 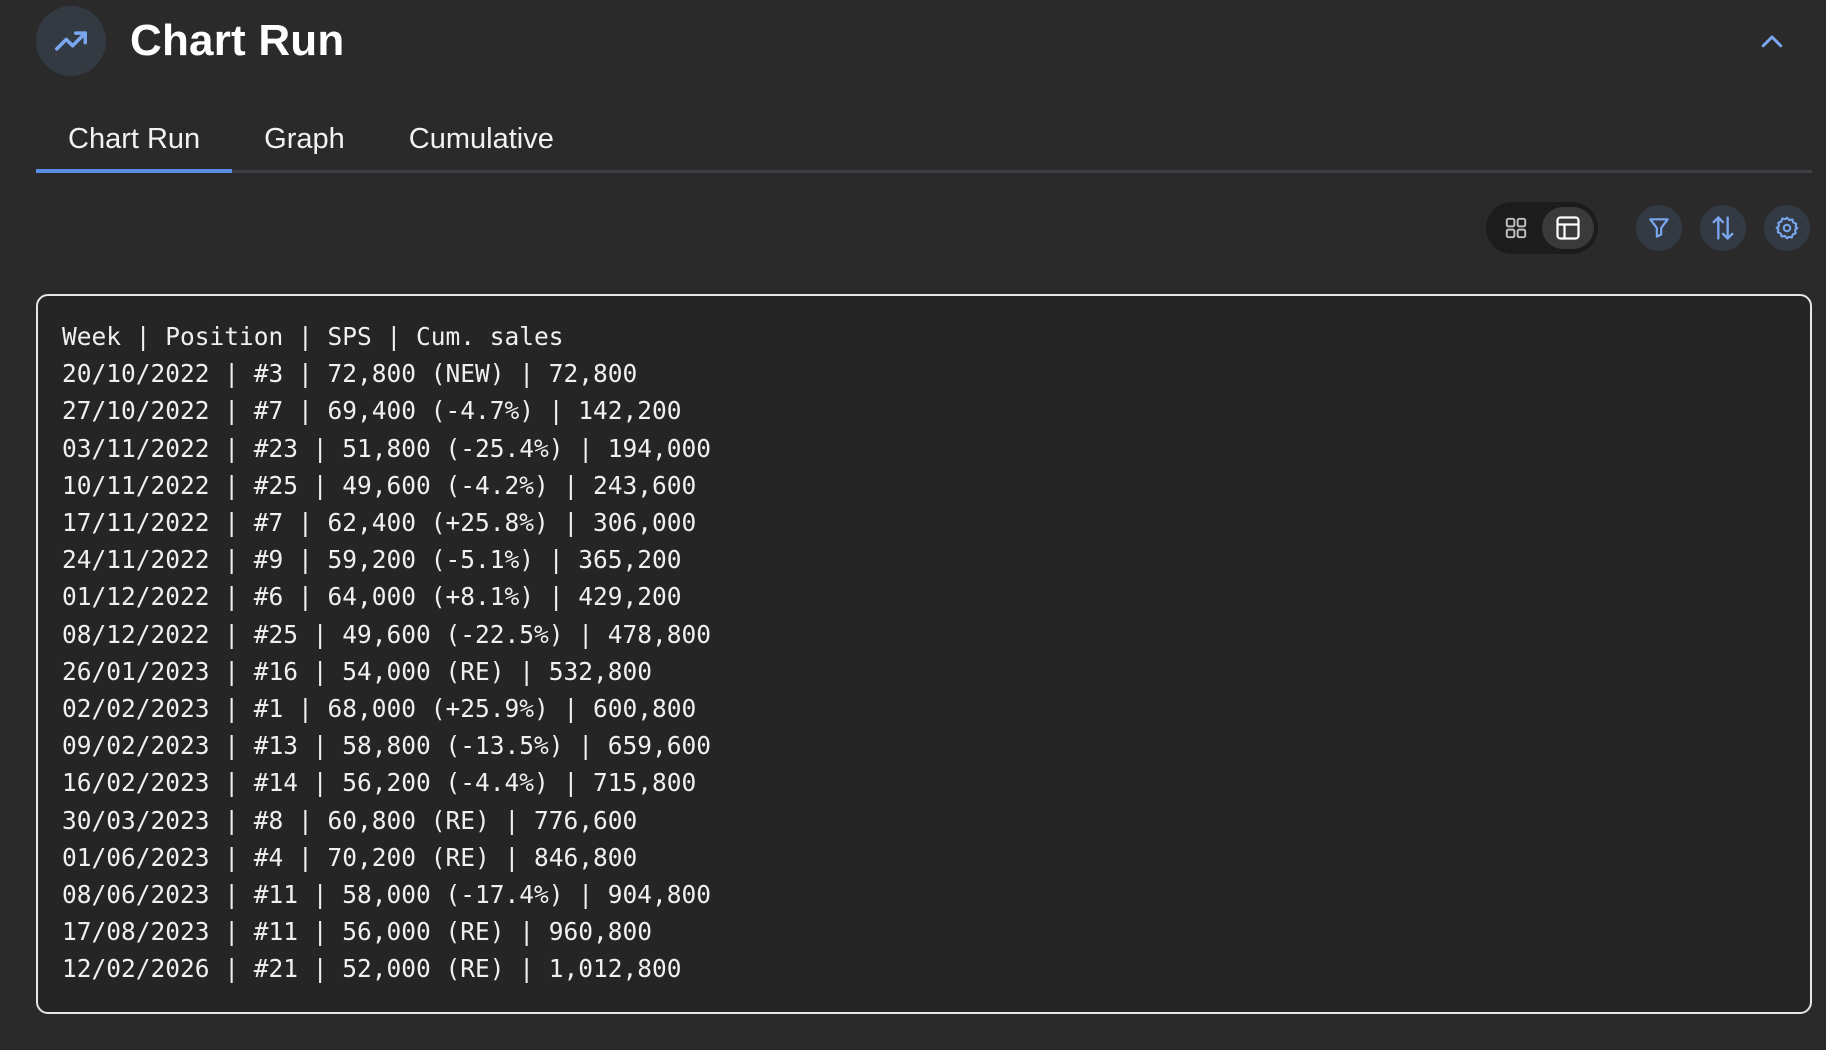 I want to click on trending-up-icon, so click(x=71, y=41).